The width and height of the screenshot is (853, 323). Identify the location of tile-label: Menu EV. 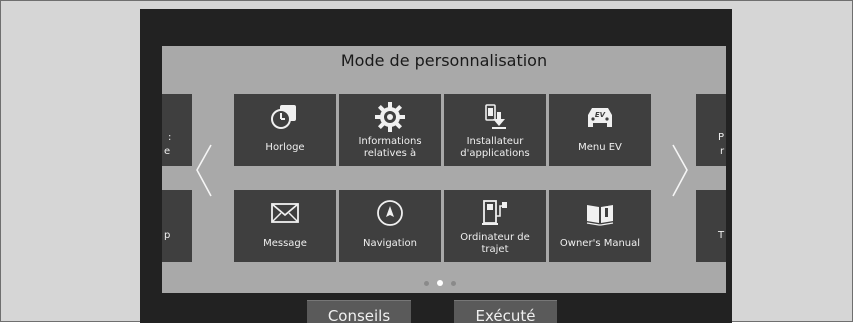
(600, 147).